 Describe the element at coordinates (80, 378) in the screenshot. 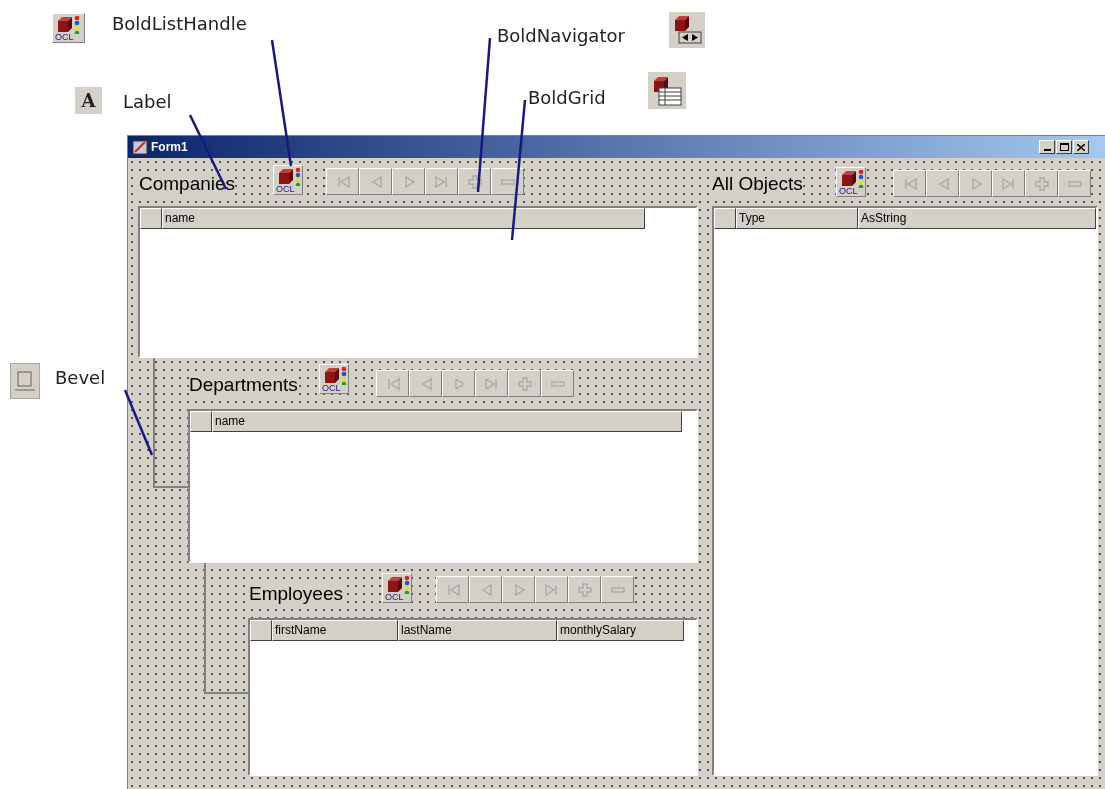

I see `callout-label: Bevel` at that location.